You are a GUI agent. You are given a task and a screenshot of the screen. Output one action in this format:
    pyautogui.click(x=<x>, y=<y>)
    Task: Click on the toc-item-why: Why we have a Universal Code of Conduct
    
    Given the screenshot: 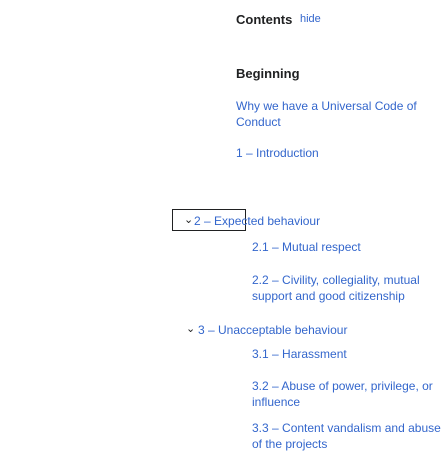 What is the action you would take?
    pyautogui.click(x=336, y=114)
    